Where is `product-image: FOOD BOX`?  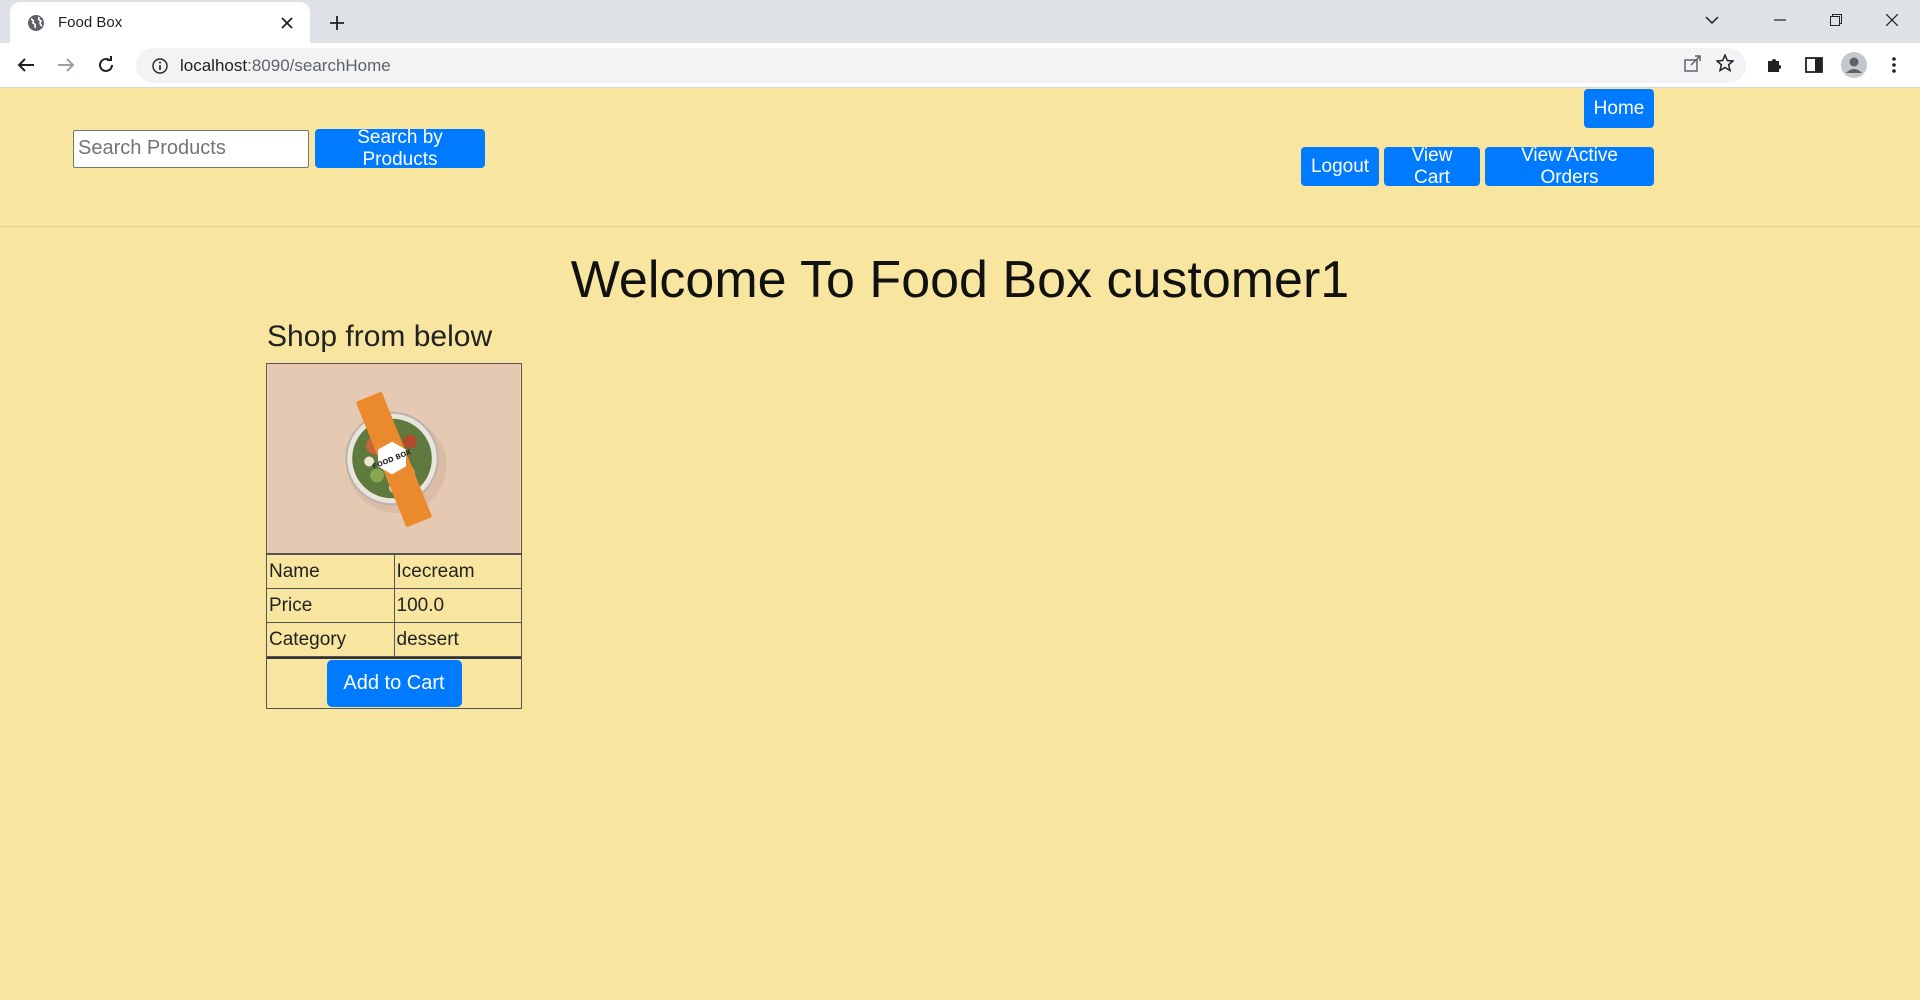
product-image: FOOD BOX is located at coordinates (394, 459).